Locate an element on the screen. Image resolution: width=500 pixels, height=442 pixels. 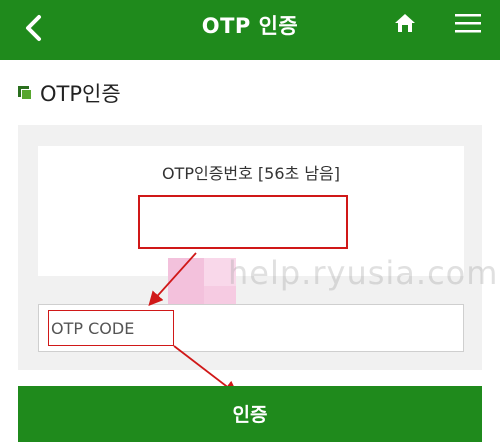
otp-code-field-wrapper is located at coordinates (251, 328).